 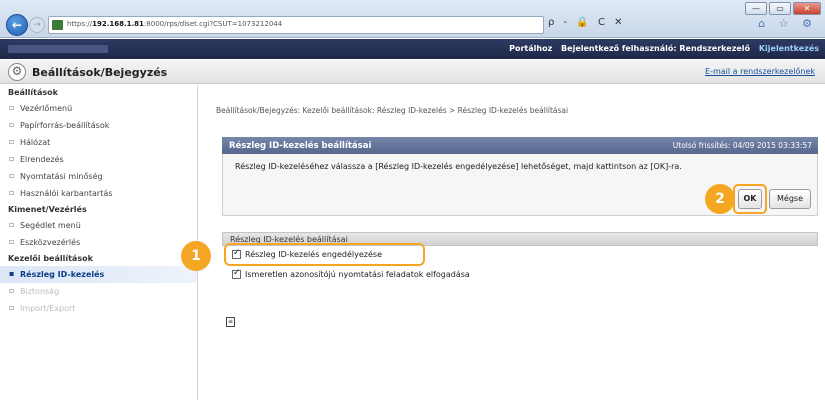 What do you see at coordinates (98, 159) in the screenshot?
I see `sidebar-item-layout: Elrendezés` at bounding box center [98, 159].